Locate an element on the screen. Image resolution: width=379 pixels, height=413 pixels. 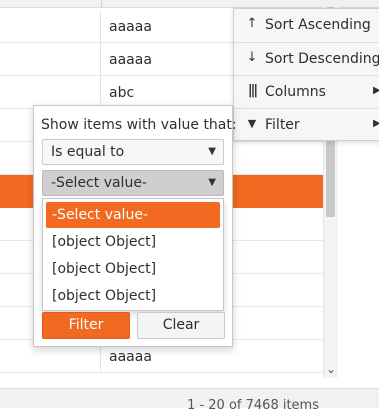
menu-item-label: Sort Ascending is located at coordinates (318, 25).